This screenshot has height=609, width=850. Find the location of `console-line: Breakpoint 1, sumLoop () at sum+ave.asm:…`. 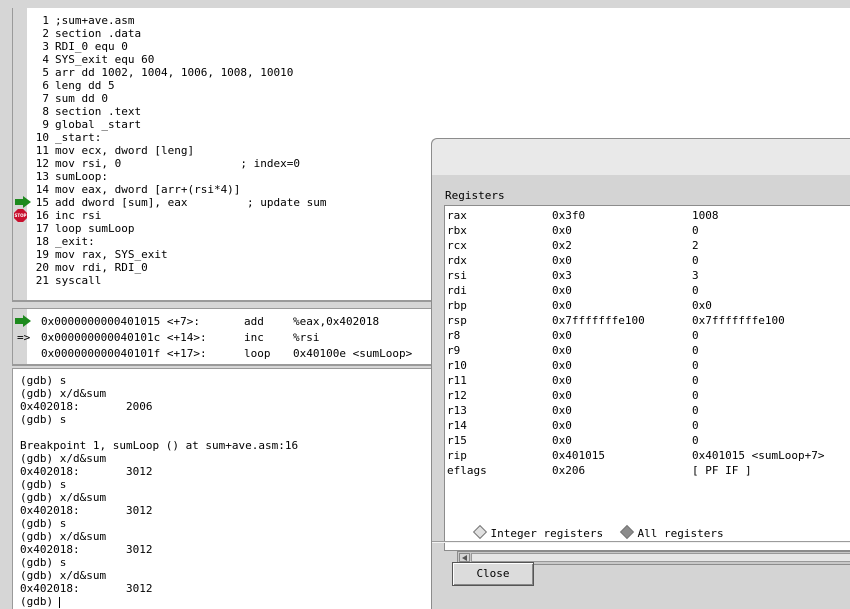

console-line: Breakpoint 1, sumLoop () at sum+ave.asm:… is located at coordinates (159, 445).